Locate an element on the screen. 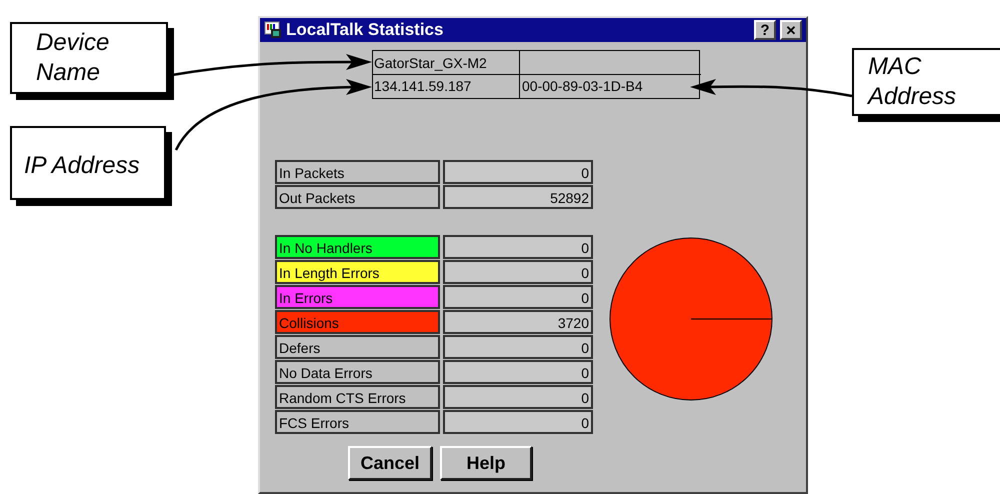  cancel-button: Cancel is located at coordinates (390, 463).